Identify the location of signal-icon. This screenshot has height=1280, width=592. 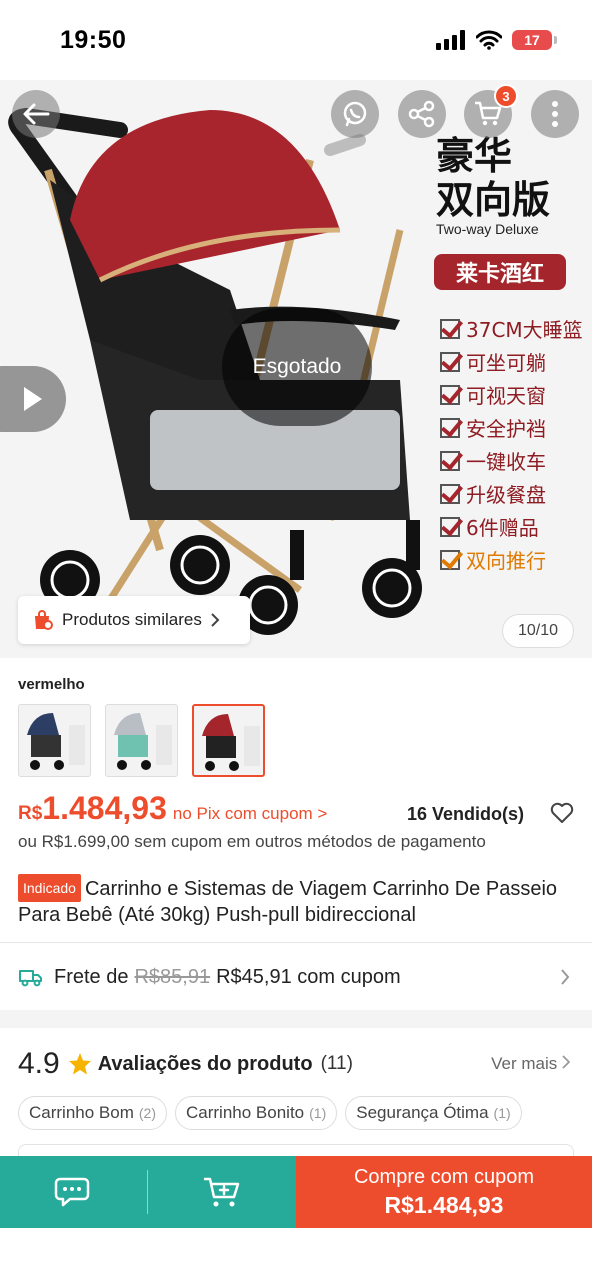
(450, 40).